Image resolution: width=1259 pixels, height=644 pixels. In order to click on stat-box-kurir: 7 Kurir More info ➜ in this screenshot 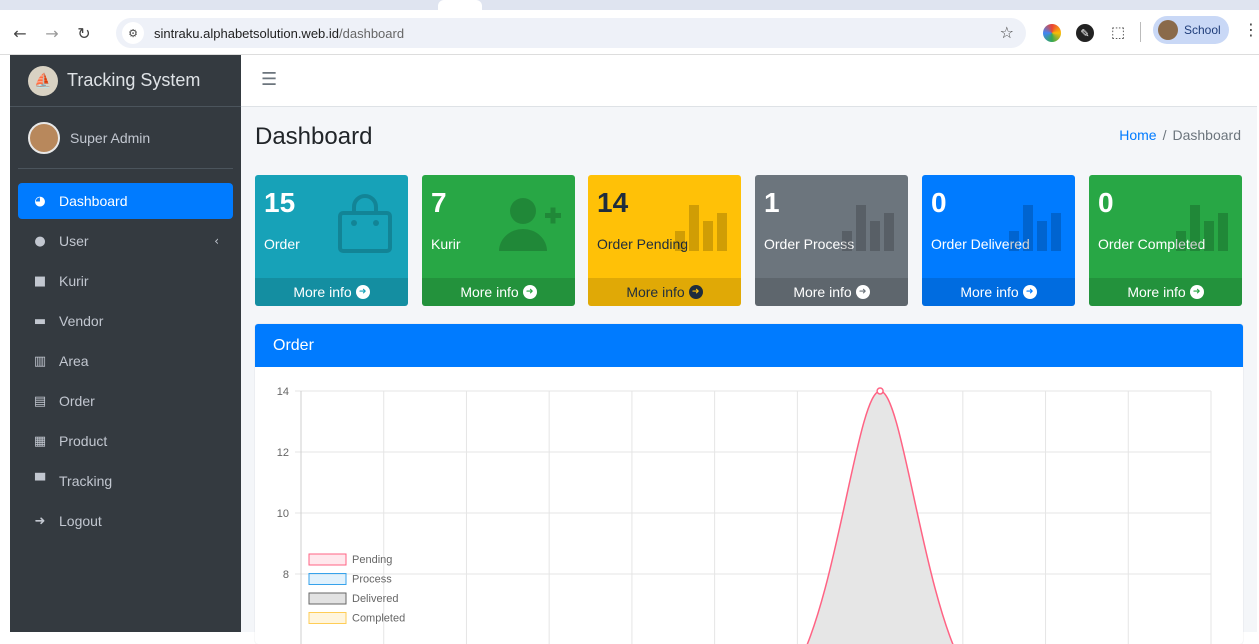, I will do `click(498, 240)`.